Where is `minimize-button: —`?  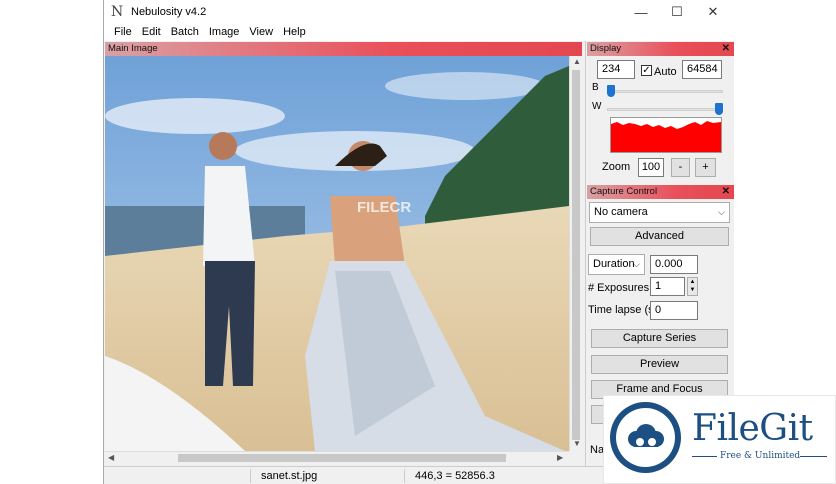
minimize-button: — is located at coordinates (641, 12).